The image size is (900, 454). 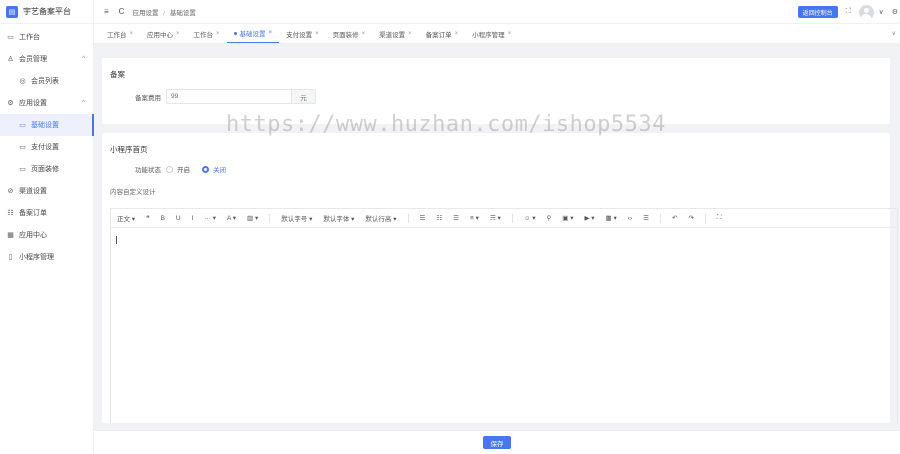 What do you see at coordinates (338, 218) in the screenshot?
I see `toolbar-button: 默认字体 ▾` at bounding box center [338, 218].